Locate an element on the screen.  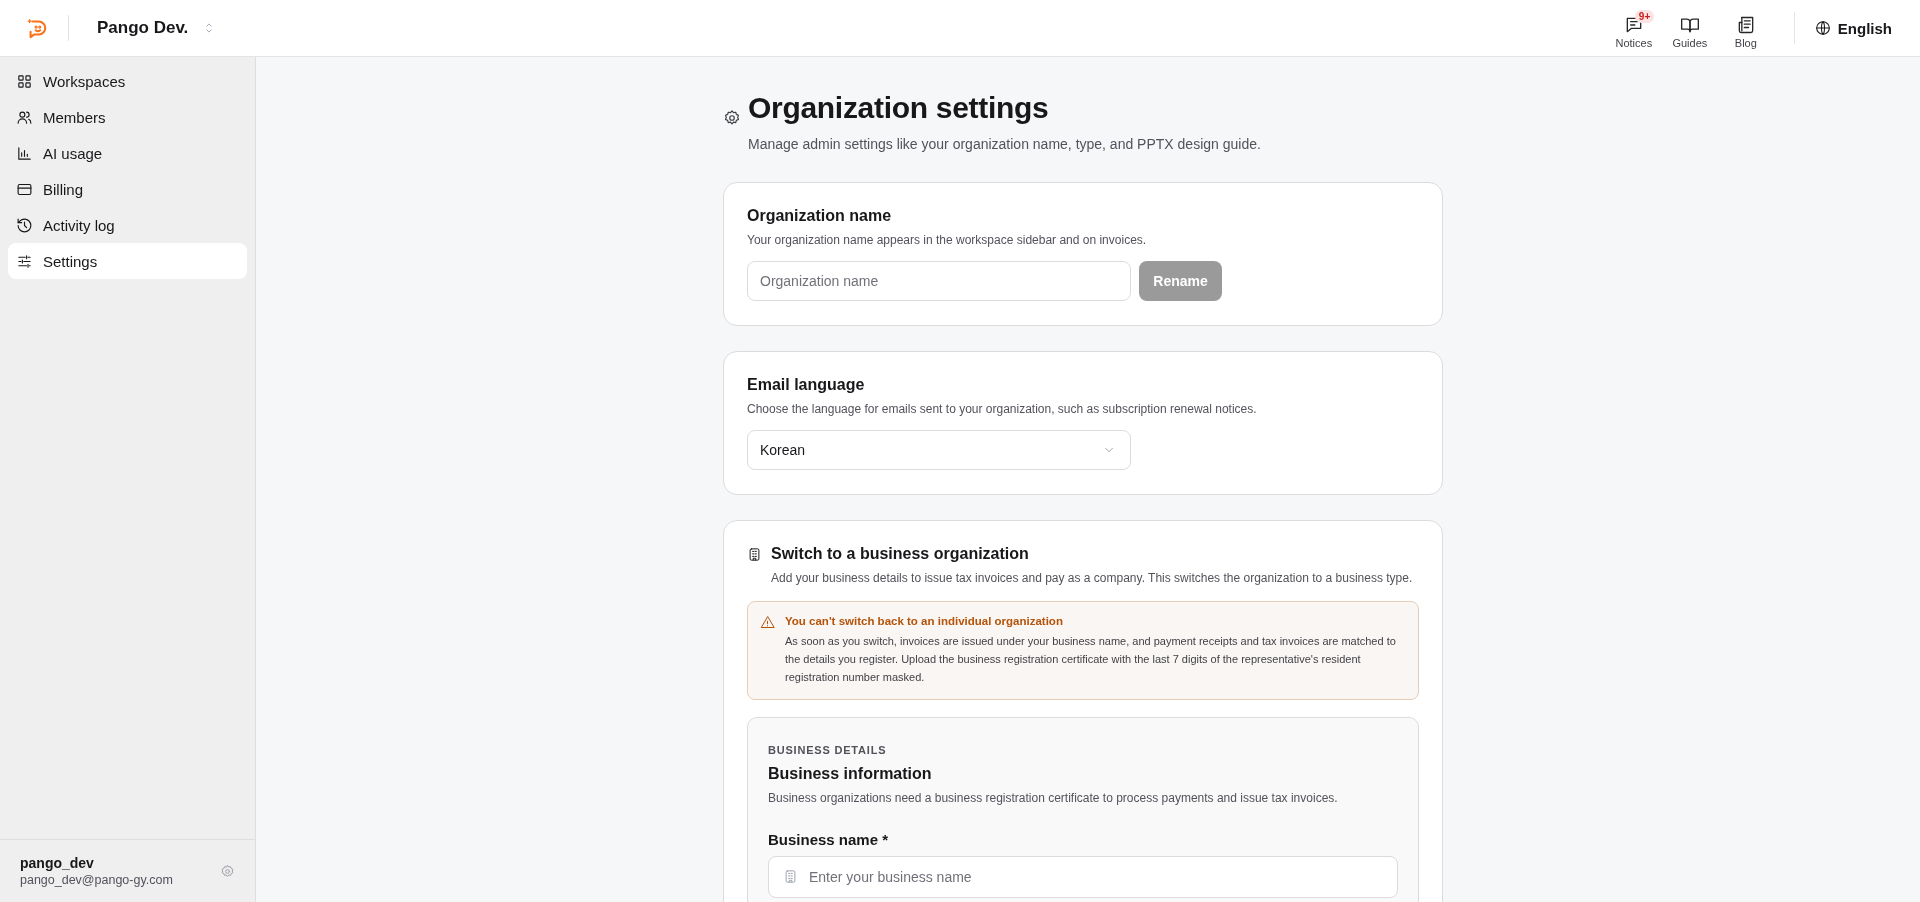
language-select: Korean is located at coordinates (939, 450).